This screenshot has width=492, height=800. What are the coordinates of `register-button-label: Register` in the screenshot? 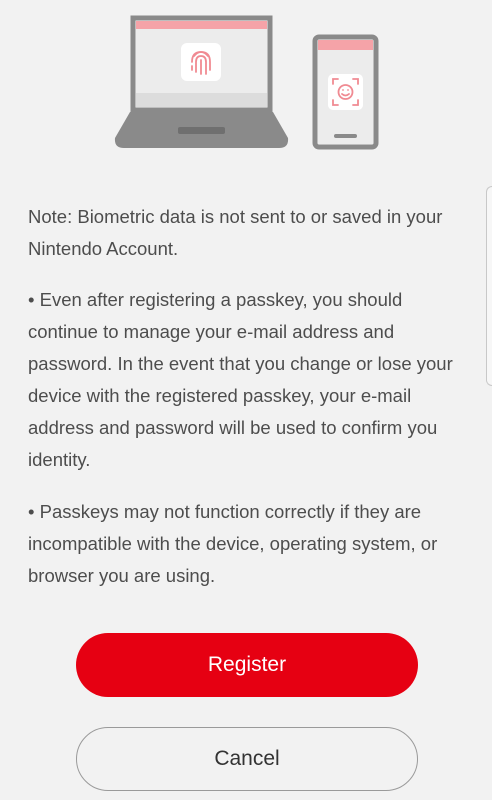 It's located at (247, 664).